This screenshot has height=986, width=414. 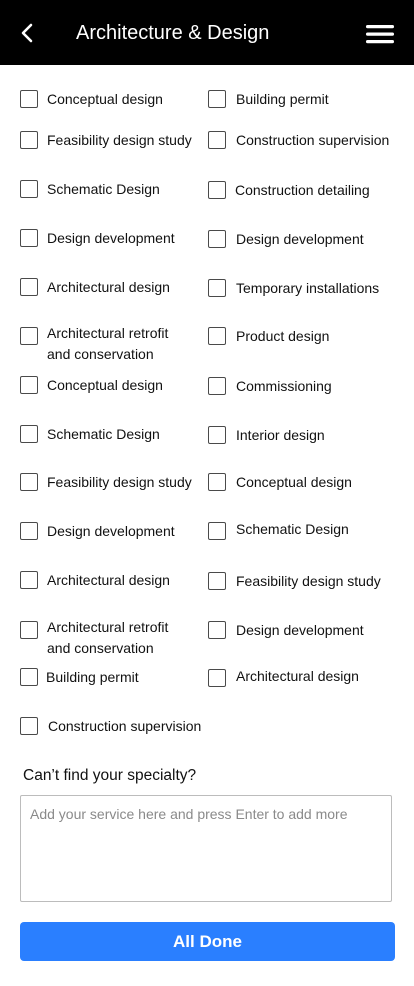 I want to click on specialty-label: Commissioning, so click(x=284, y=386).